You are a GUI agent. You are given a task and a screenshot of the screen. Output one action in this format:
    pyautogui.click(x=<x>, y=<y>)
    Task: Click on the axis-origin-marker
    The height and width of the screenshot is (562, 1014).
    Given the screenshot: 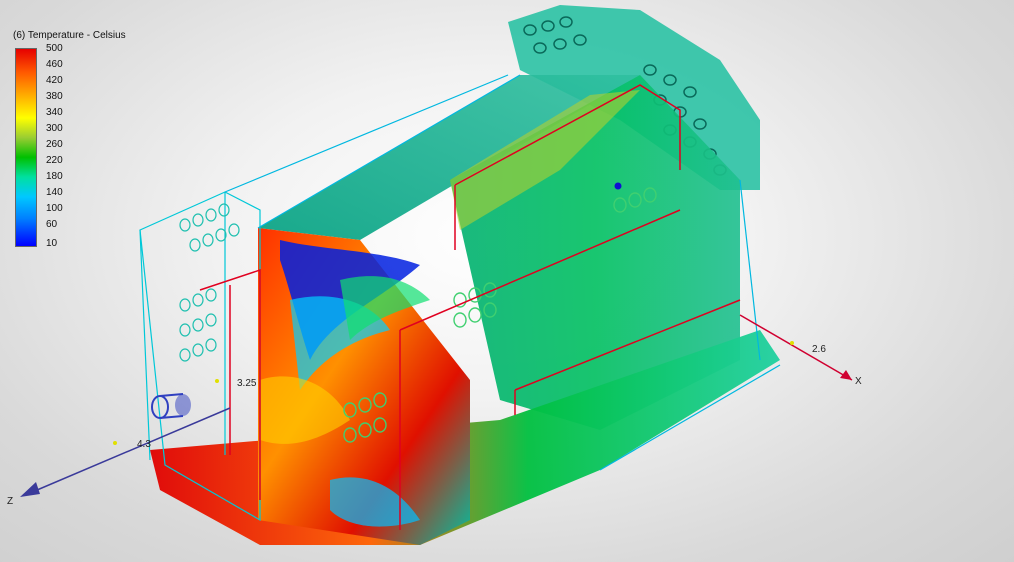 What is the action you would take?
    pyautogui.click(x=115, y=443)
    